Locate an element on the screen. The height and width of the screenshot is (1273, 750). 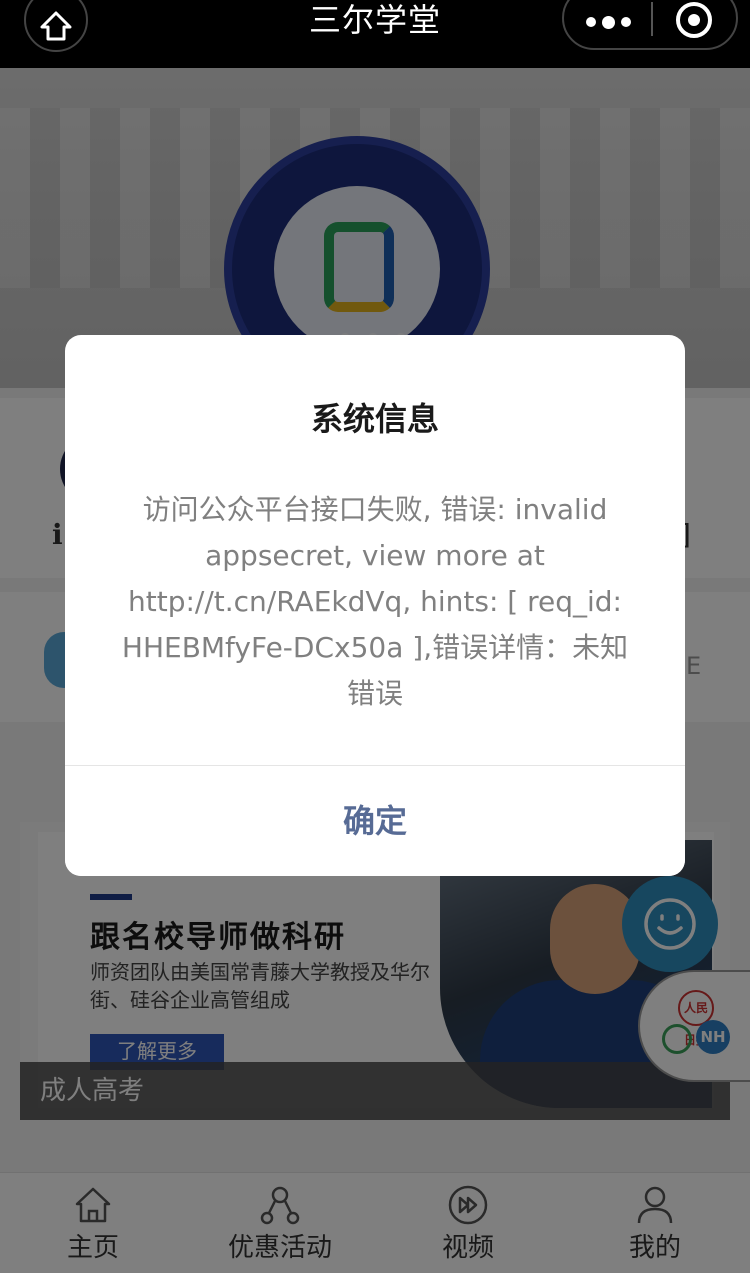
top-navigation-bar: 三尔学堂 is located at coordinates (375, 34).